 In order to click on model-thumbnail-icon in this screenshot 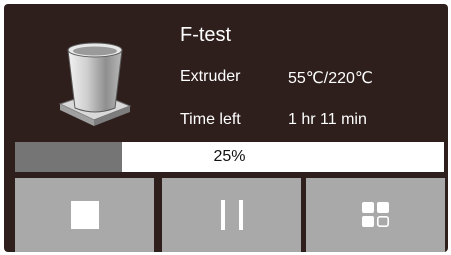, I will do `click(95, 84)`.